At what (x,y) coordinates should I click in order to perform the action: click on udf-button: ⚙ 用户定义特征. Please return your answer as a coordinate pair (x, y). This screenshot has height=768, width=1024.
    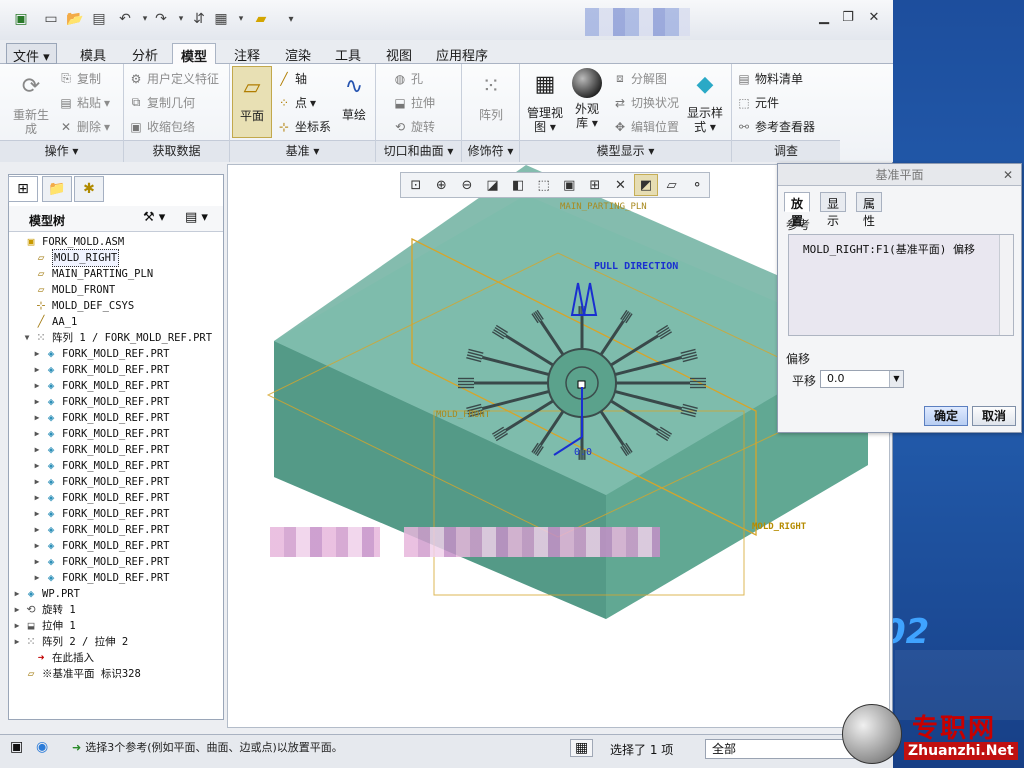
    Looking at the image, I should click on (173, 78).